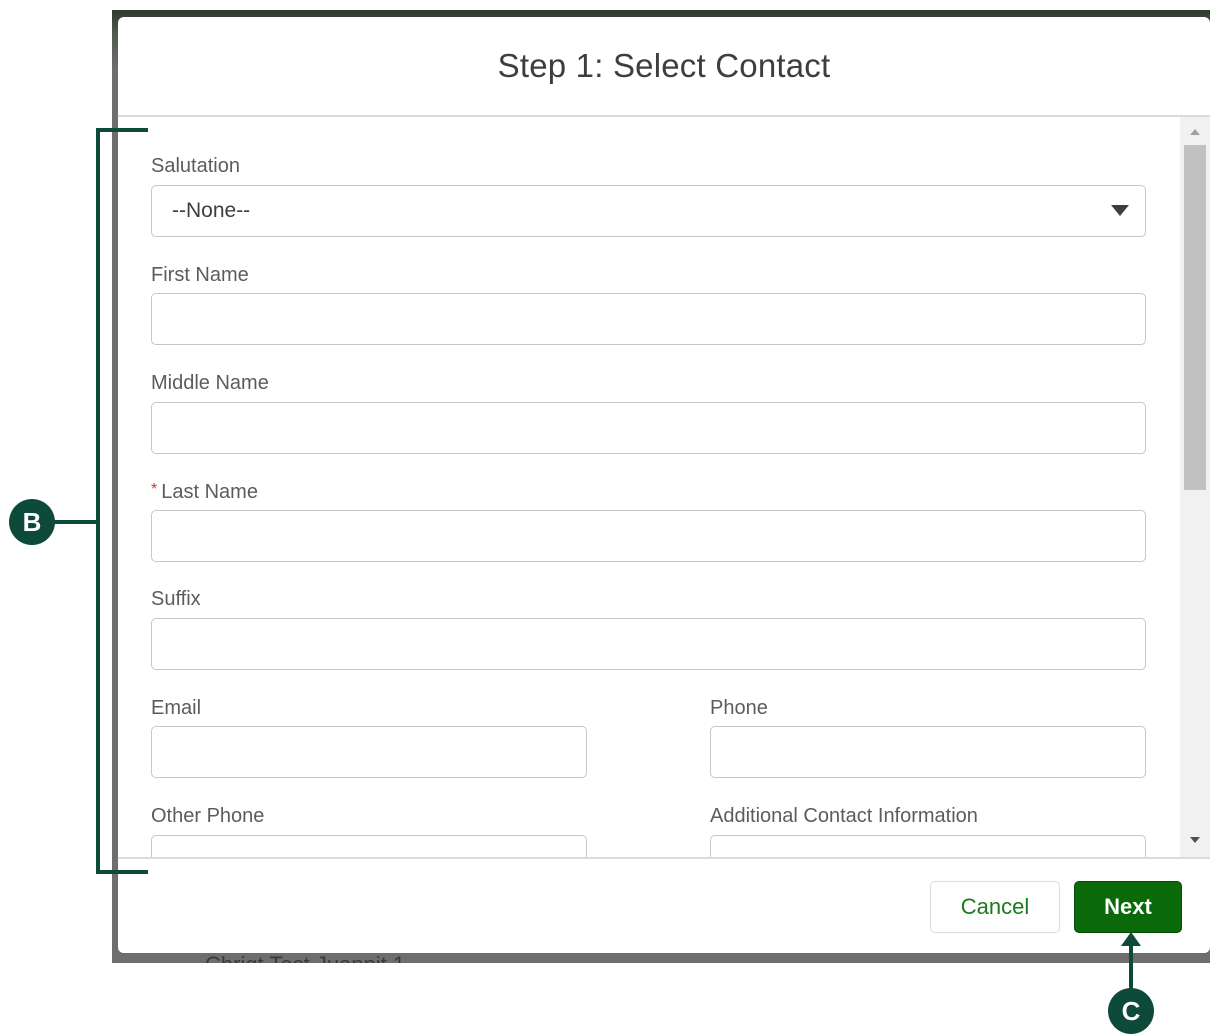 This screenshot has height=1034, width=1210. I want to click on last-name-label: * Last Name, so click(204, 492).